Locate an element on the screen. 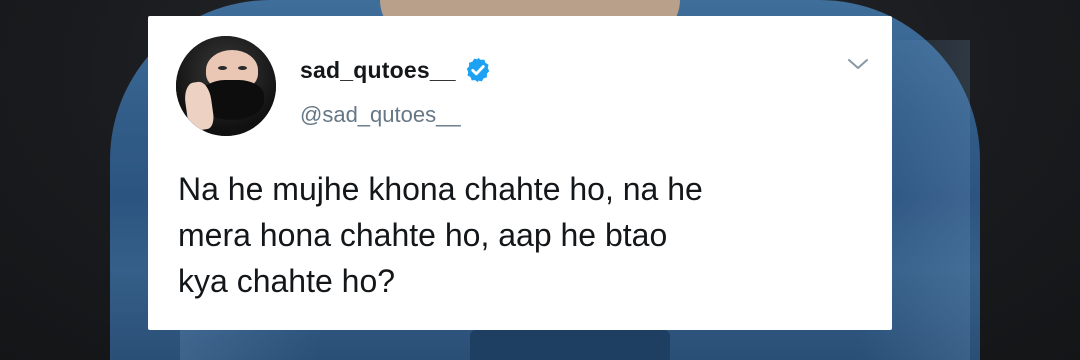  tweet-text-line: kya chahte ho? is located at coordinates (287, 281).